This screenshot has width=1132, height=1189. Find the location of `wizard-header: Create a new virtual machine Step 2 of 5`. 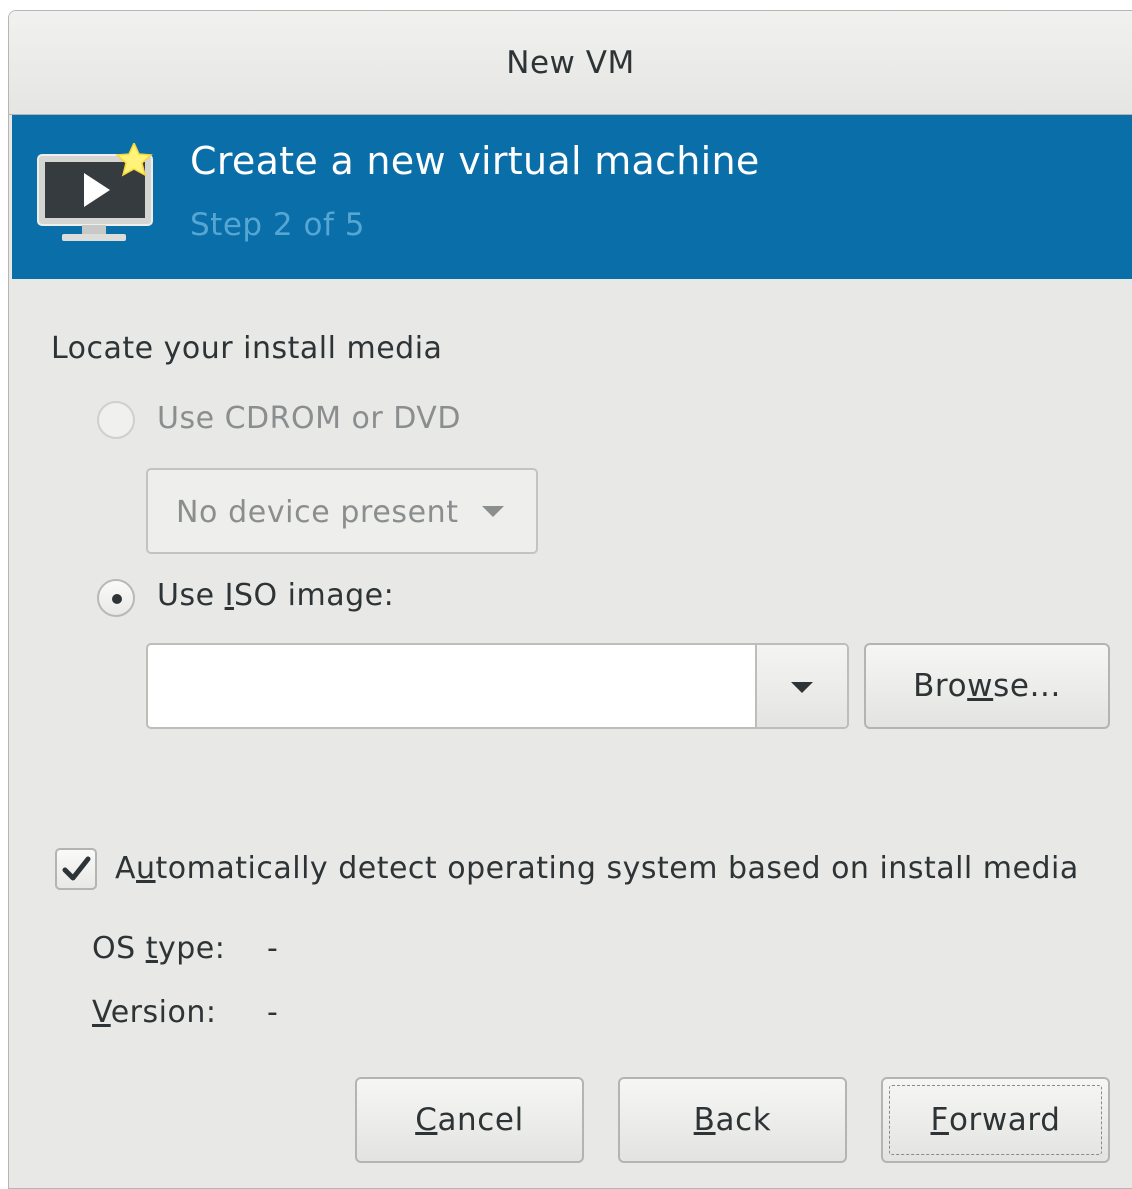

wizard-header: Create a new virtual machine Step 2 of 5 is located at coordinates (572, 197).